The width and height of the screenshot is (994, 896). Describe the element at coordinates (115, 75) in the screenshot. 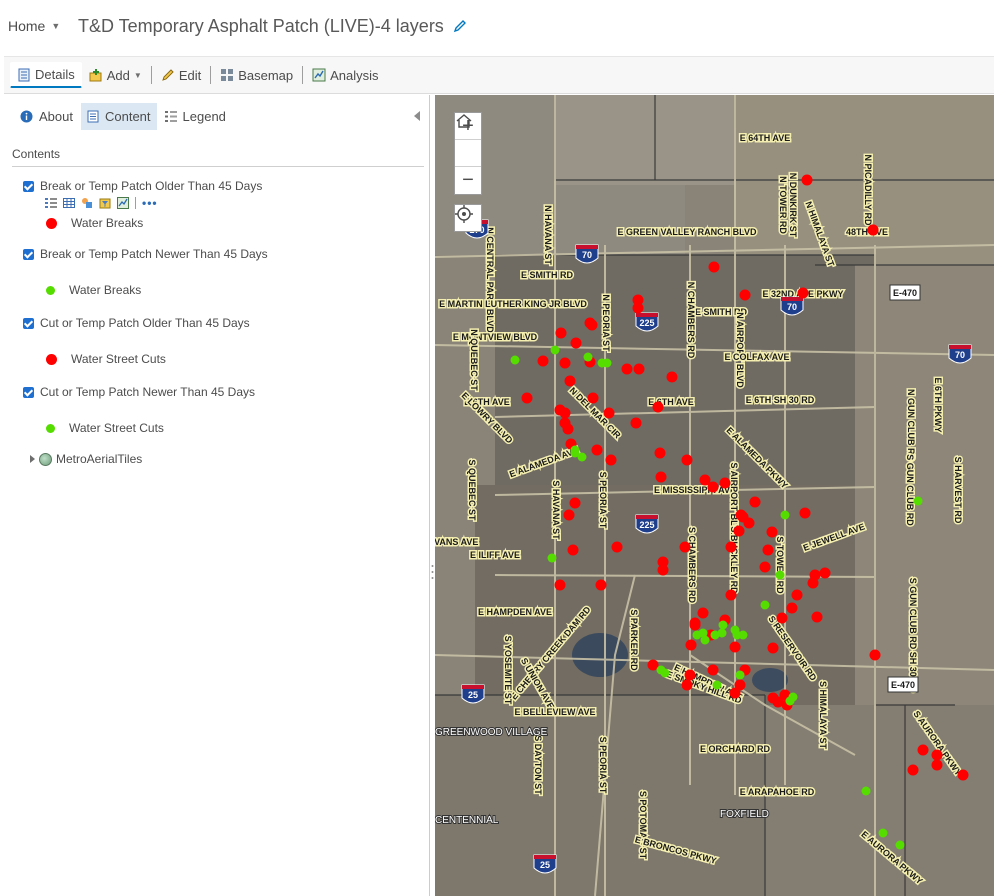

I see `add-button: Add ▼` at that location.